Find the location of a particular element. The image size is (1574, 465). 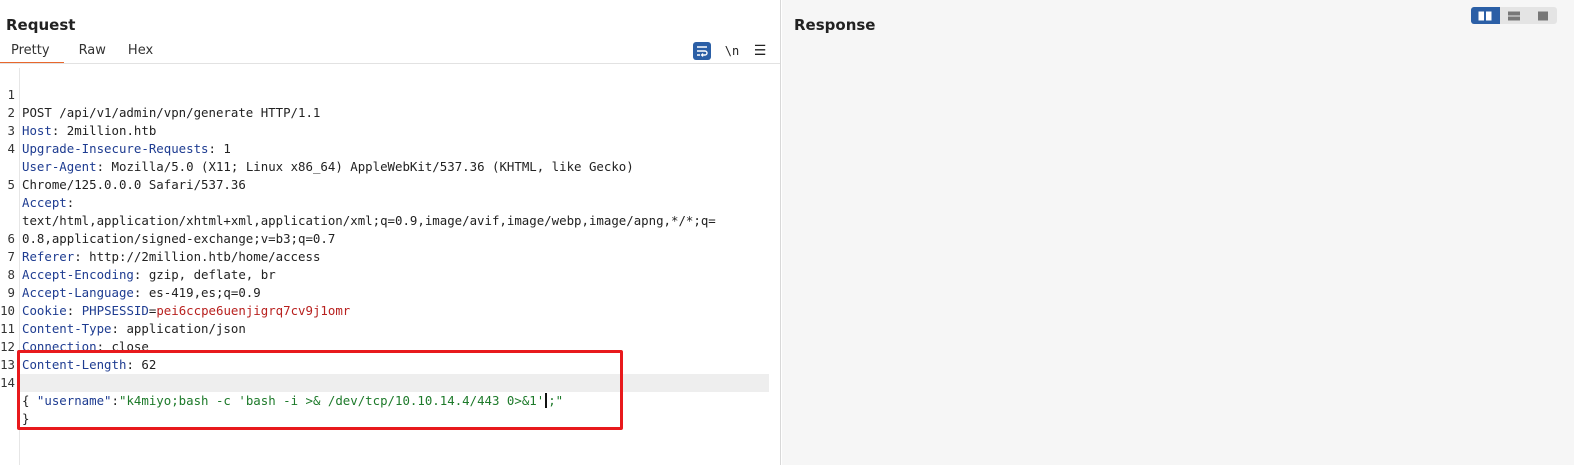

layout-stacked-button is located at coordinates (1514, 15).